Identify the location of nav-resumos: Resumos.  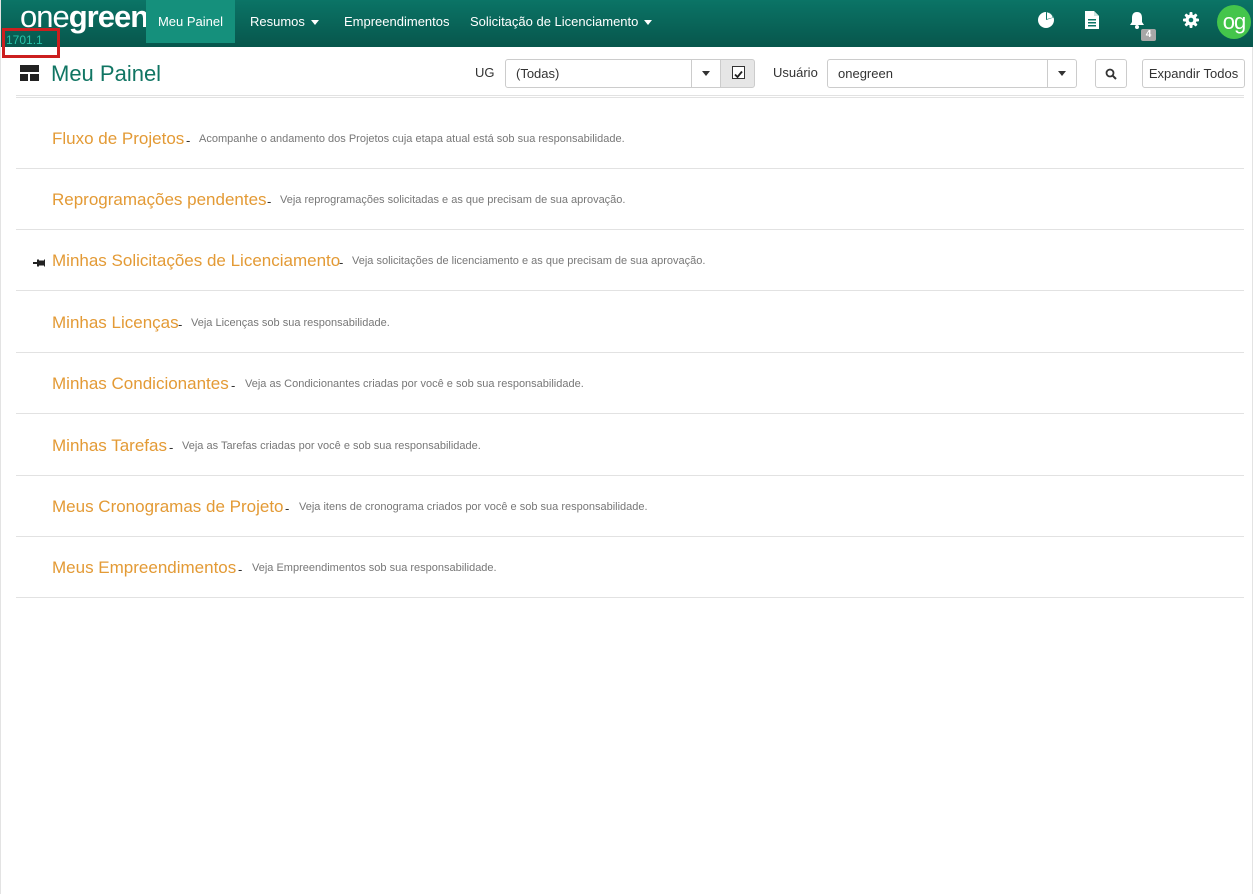
(284, 21).